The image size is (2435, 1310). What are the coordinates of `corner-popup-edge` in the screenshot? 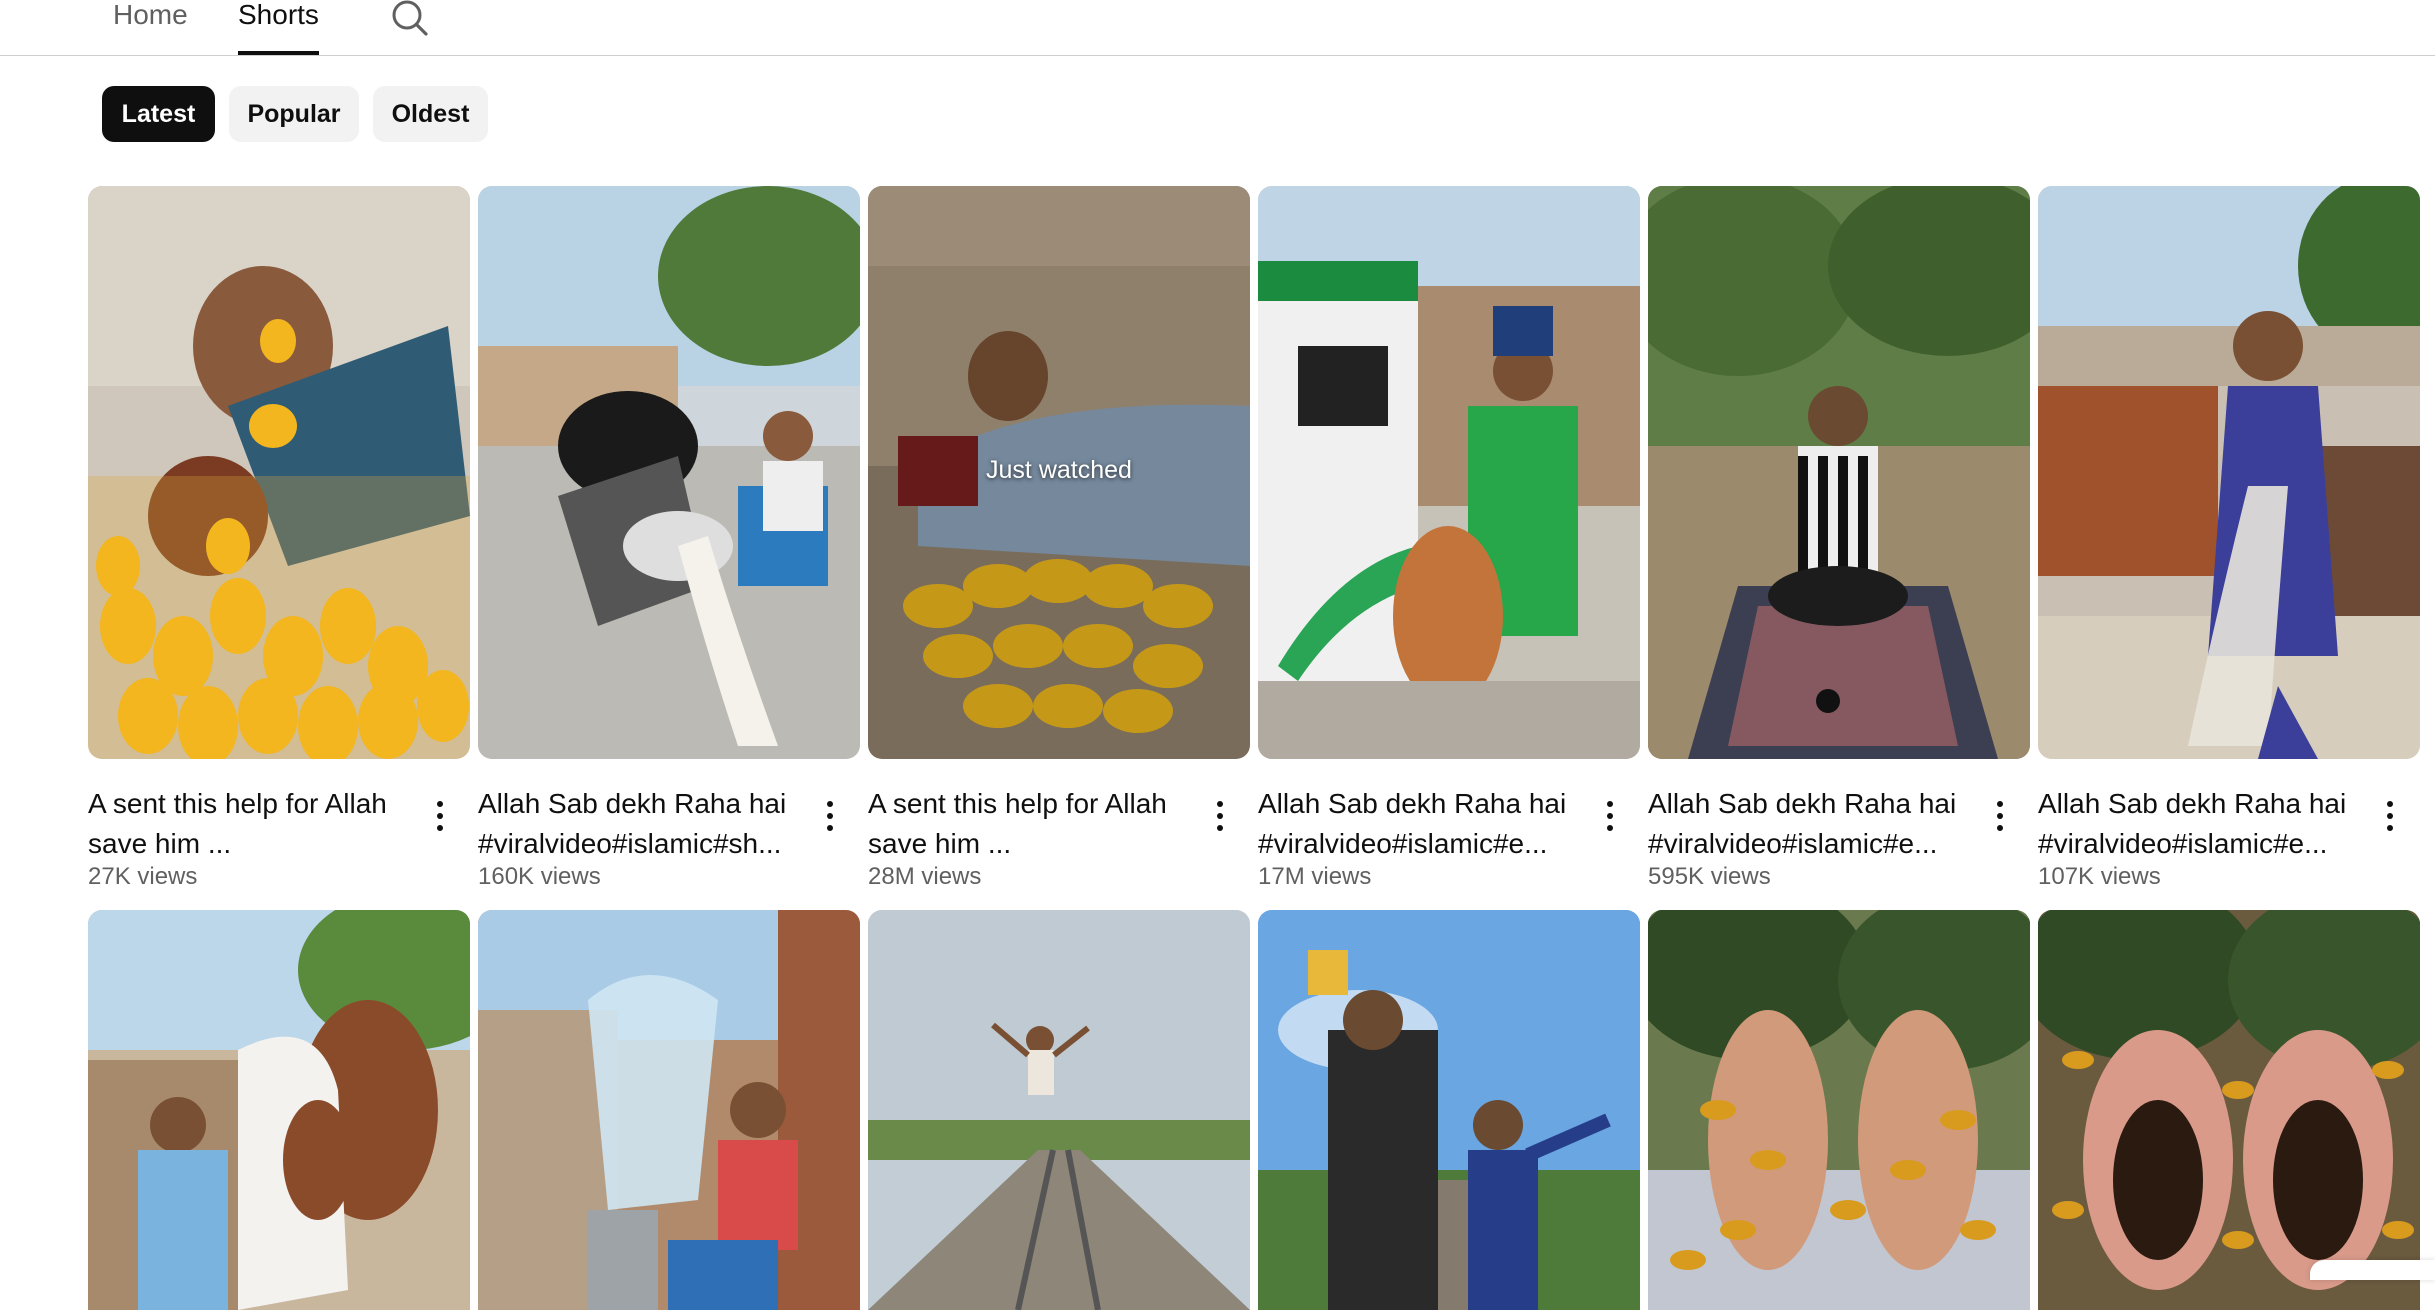 It's located at (2372, 1270).